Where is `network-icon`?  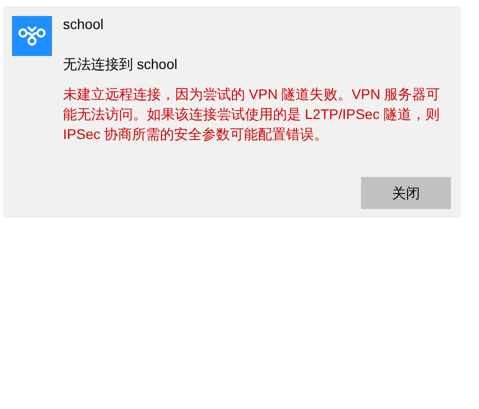
network-icon is located at coordinates (32, 36).